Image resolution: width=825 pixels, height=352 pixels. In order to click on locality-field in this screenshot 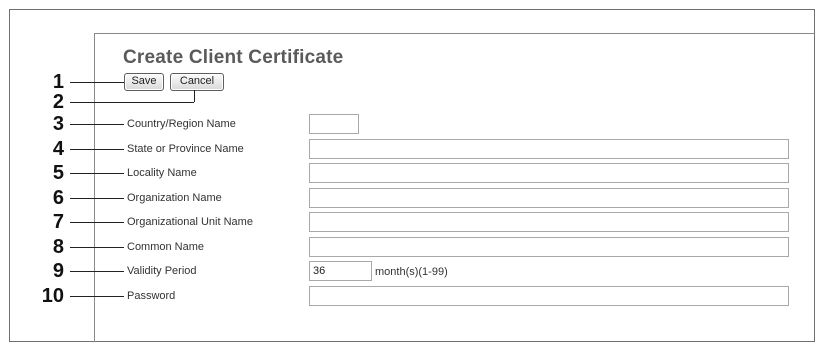, I will do `click(549, 173)`.